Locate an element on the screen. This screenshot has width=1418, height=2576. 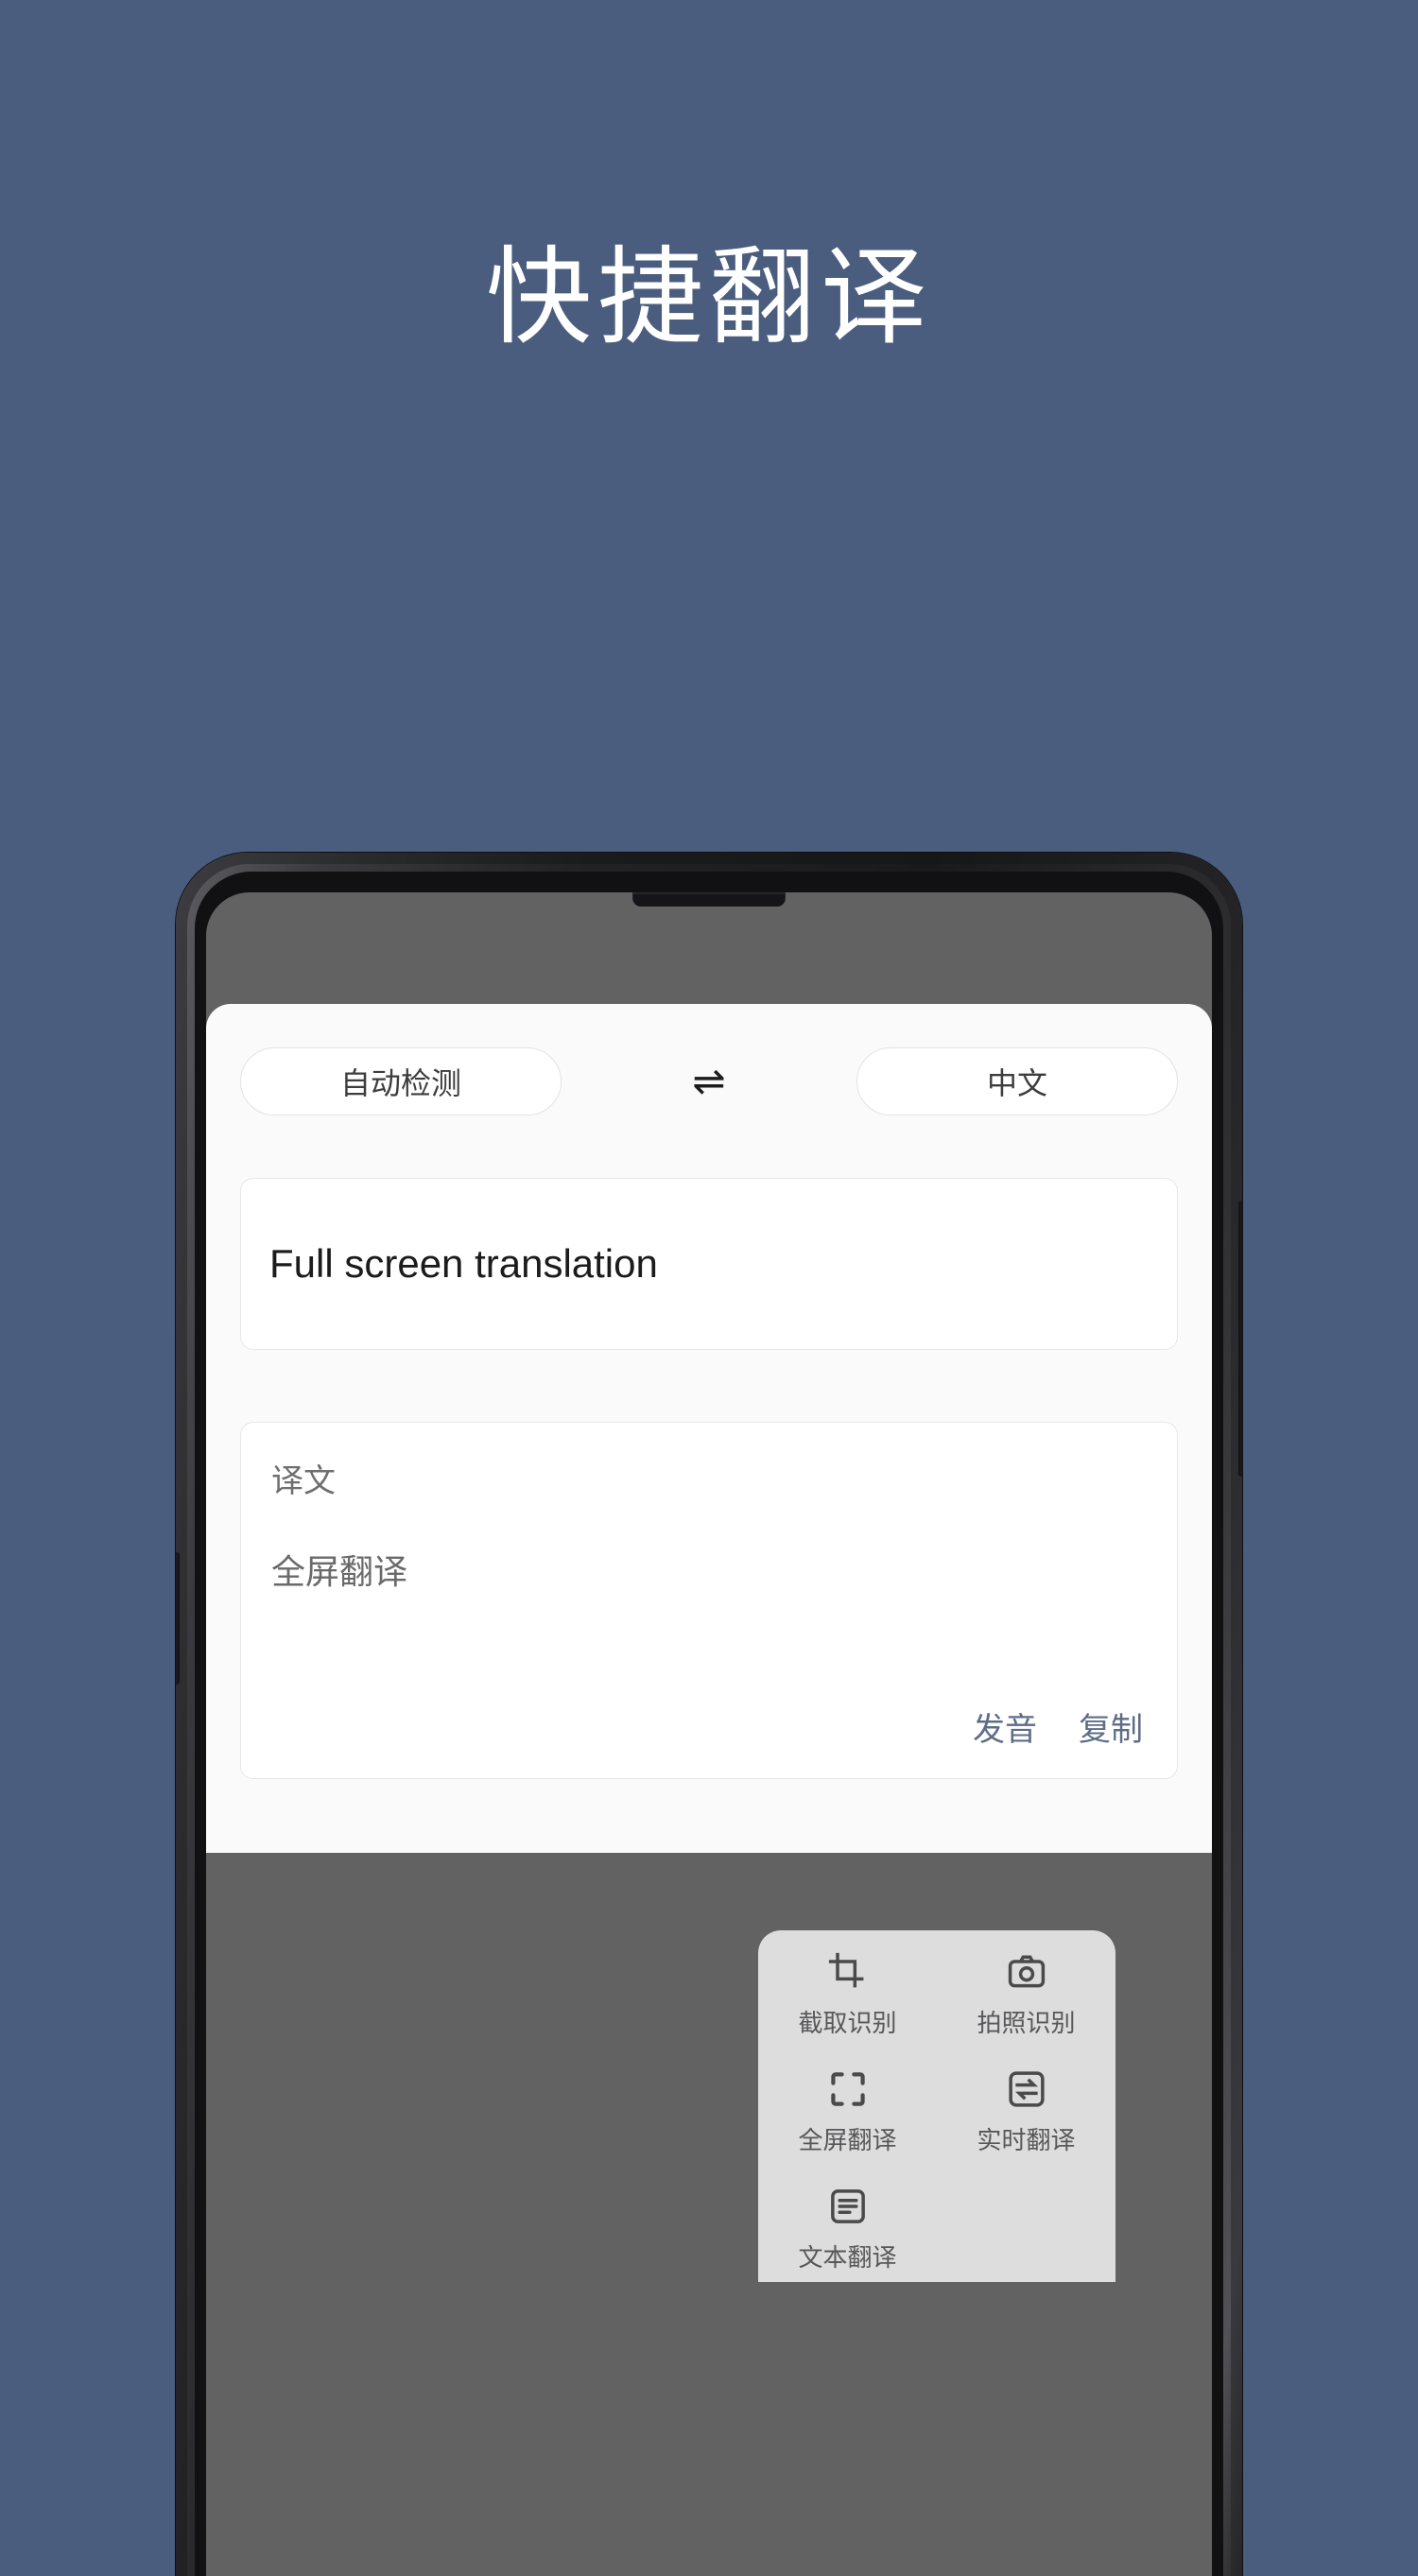
crop-icon is located at coordinates (848, 1972).